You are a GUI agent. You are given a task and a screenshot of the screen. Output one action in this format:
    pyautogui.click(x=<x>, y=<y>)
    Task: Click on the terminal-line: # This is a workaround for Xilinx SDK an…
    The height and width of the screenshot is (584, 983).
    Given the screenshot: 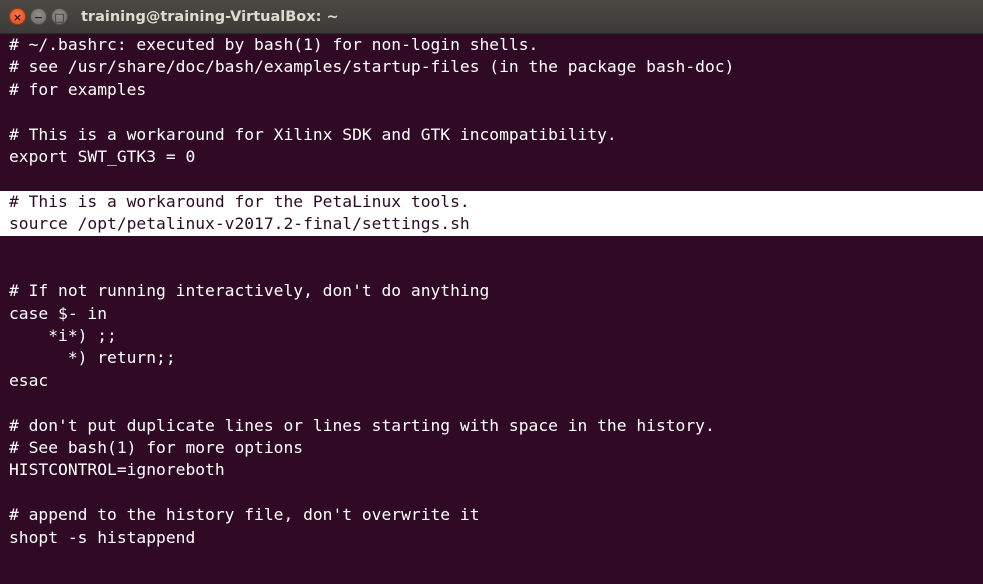 What is the action you would take?
    pyautogui.click(x=313, y=134)
    